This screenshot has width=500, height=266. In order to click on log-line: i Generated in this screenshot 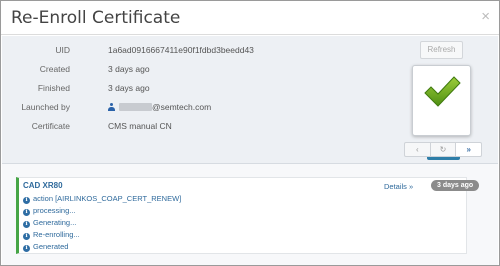, I will do `click(45, 247)`.